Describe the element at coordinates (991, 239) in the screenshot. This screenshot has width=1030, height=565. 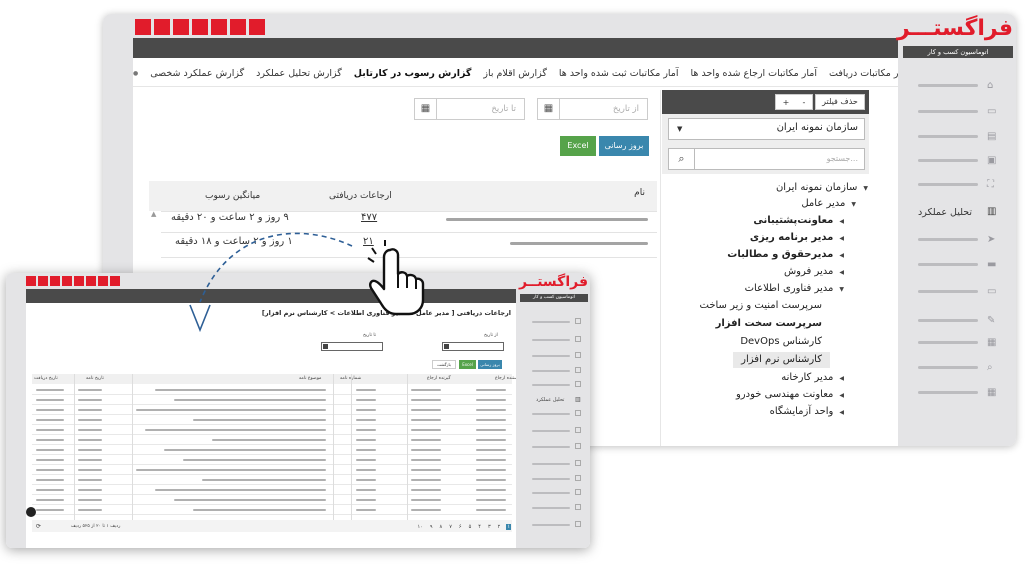
I see `send-icon: ➤` at that location.